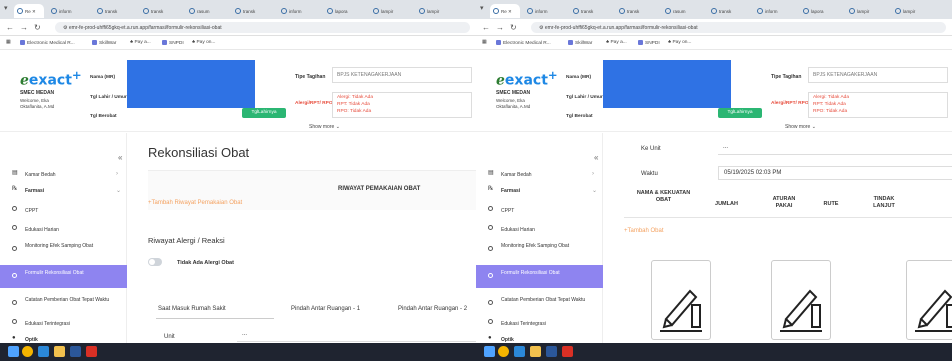 This screenshot has height=361, width=952. What do you see at coordinates (195, 203) in the screenshot?
I see `add-riwayat-link: +Tambah Riwayat Pemakaian Obat` at bounding box center [195, 203].